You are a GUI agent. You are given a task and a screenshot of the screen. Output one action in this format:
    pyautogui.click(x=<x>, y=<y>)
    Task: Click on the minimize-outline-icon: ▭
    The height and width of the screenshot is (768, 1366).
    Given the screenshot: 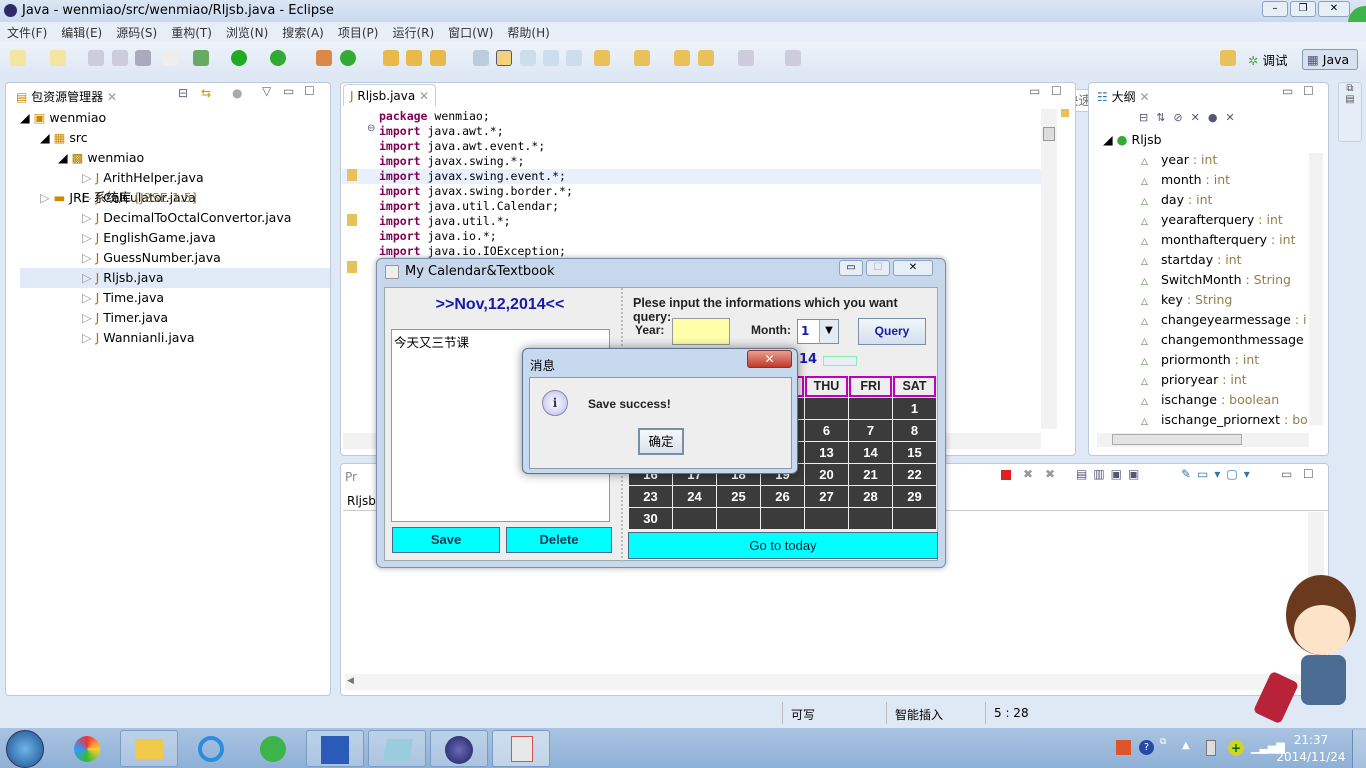 What is the action you would take?
    pyautogui.click(x=1287, y=91)
    